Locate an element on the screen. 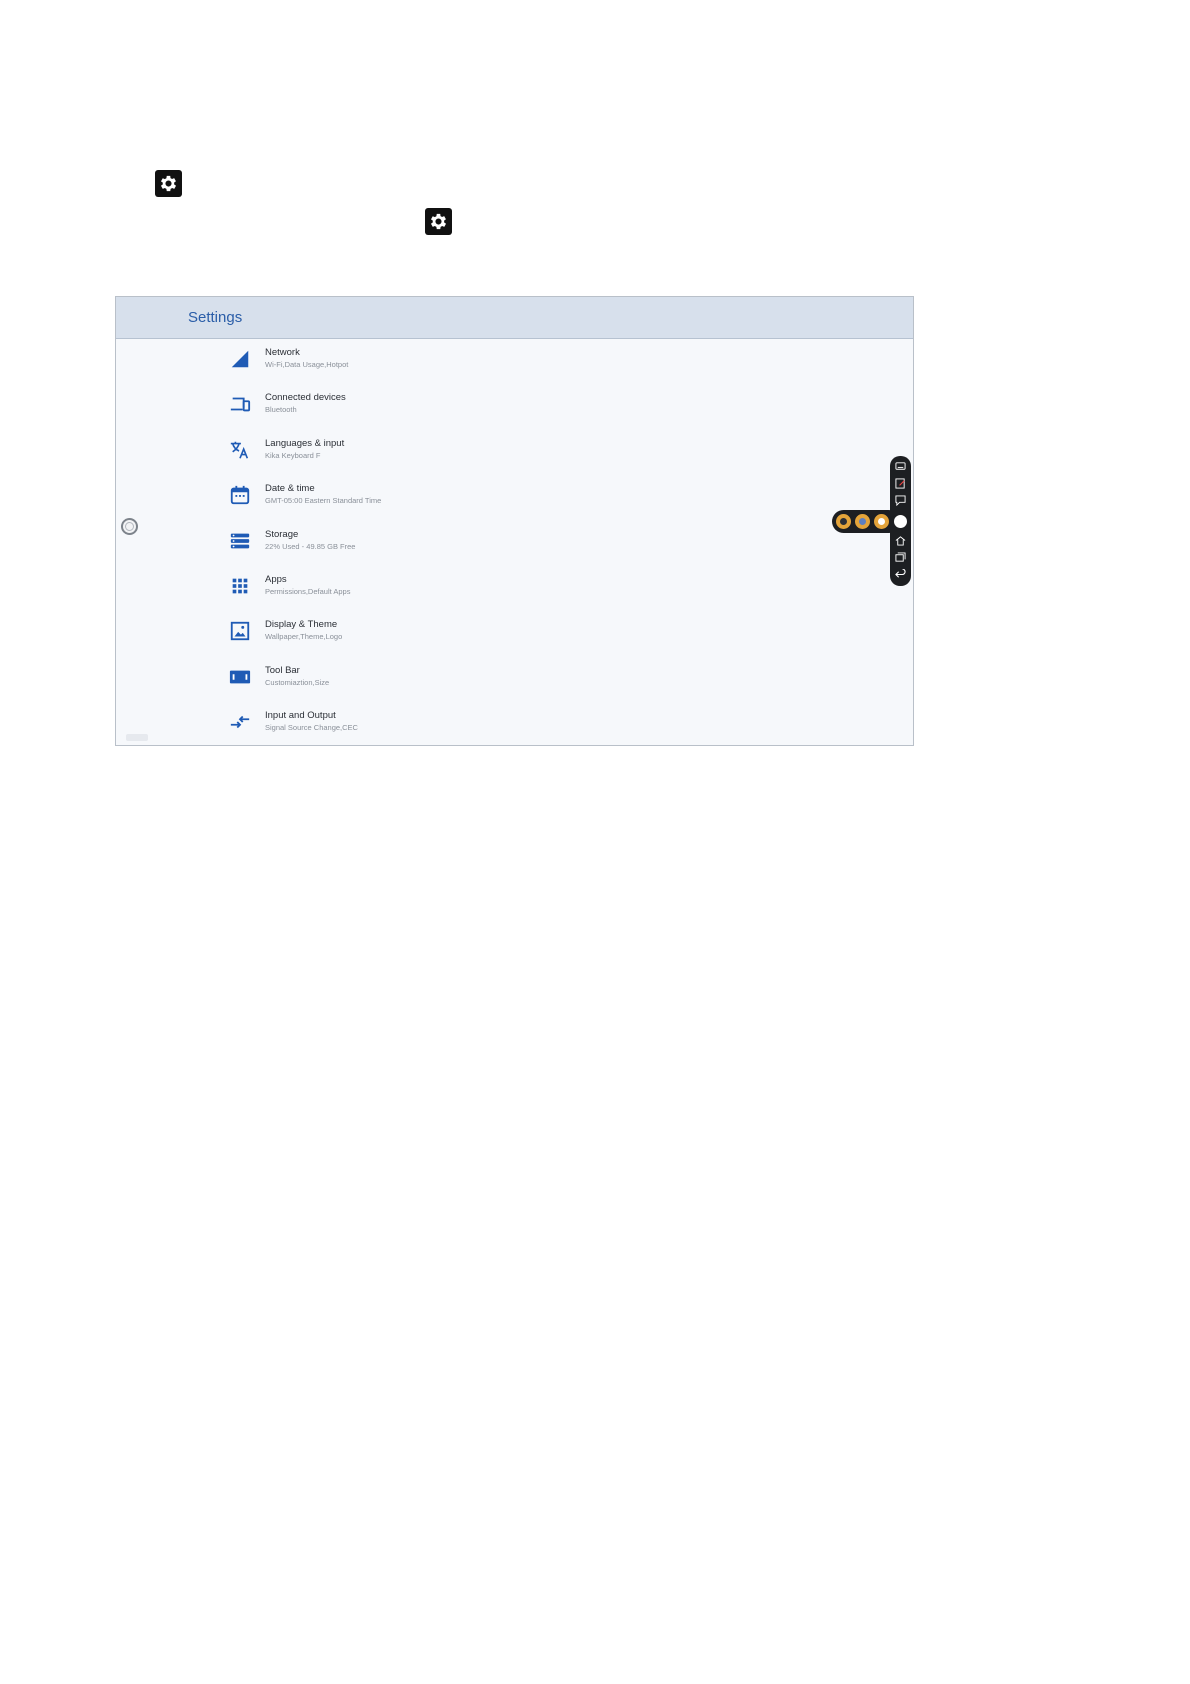 The height and width of the screenshot is (1684, 1190). item-title: Display & Theme is located at coordinates (301, 625).